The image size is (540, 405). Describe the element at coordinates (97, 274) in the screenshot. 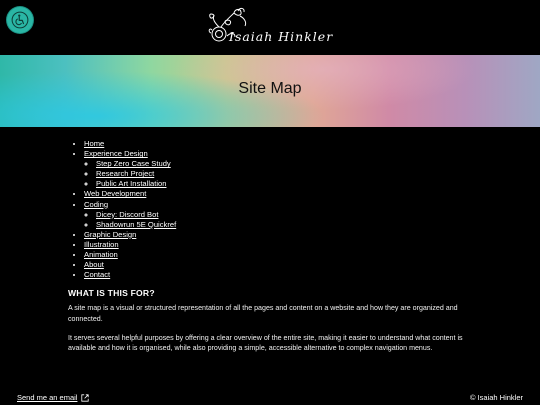

I see `sitemap-link-contact: Contact` at that location.